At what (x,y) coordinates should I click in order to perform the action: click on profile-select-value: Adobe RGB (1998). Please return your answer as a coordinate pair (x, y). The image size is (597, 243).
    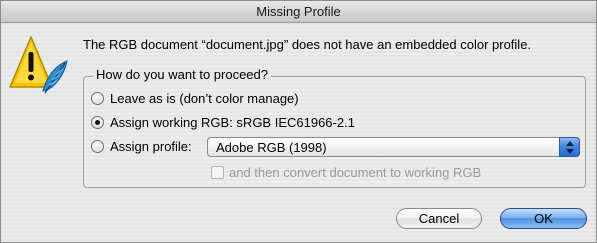
    Looking at the image, I should click on (271, 147).